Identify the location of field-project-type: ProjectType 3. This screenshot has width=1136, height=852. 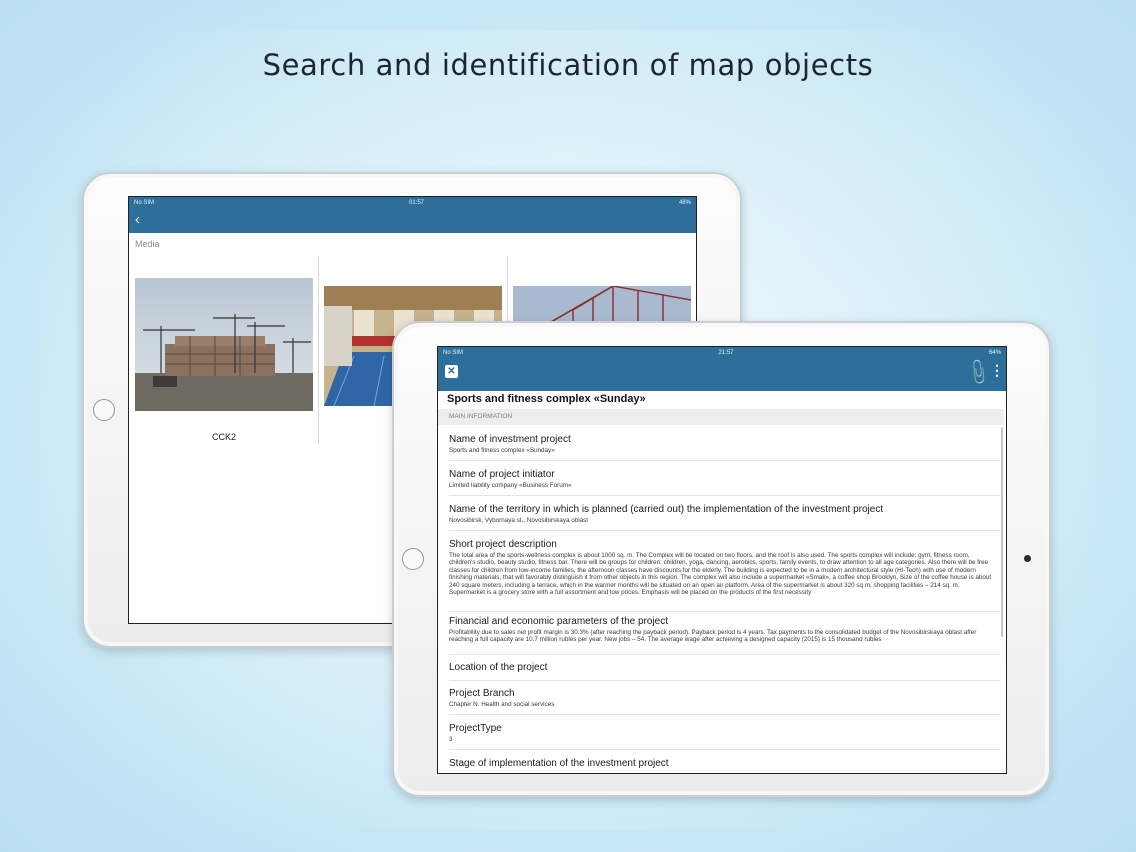
(723, 733).